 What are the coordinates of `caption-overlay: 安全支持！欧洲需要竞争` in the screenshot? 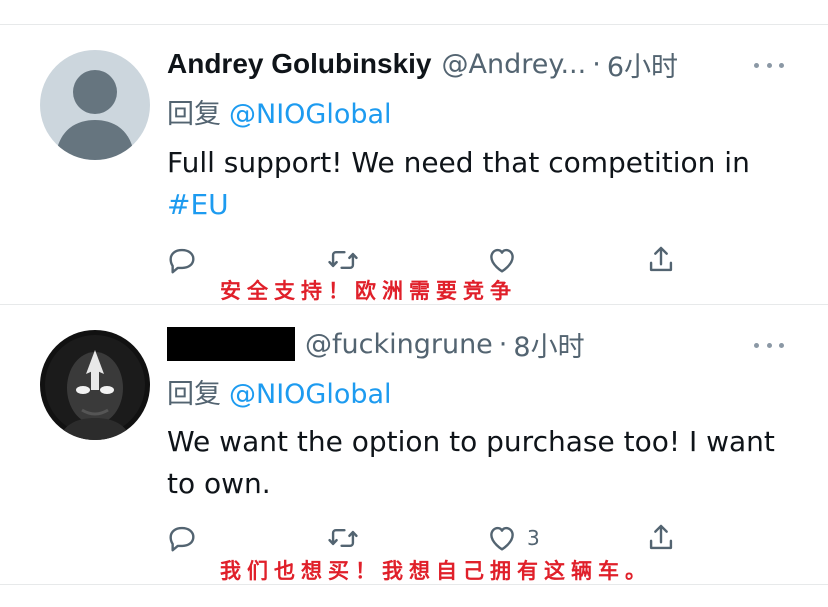 It's located at (368, 291).